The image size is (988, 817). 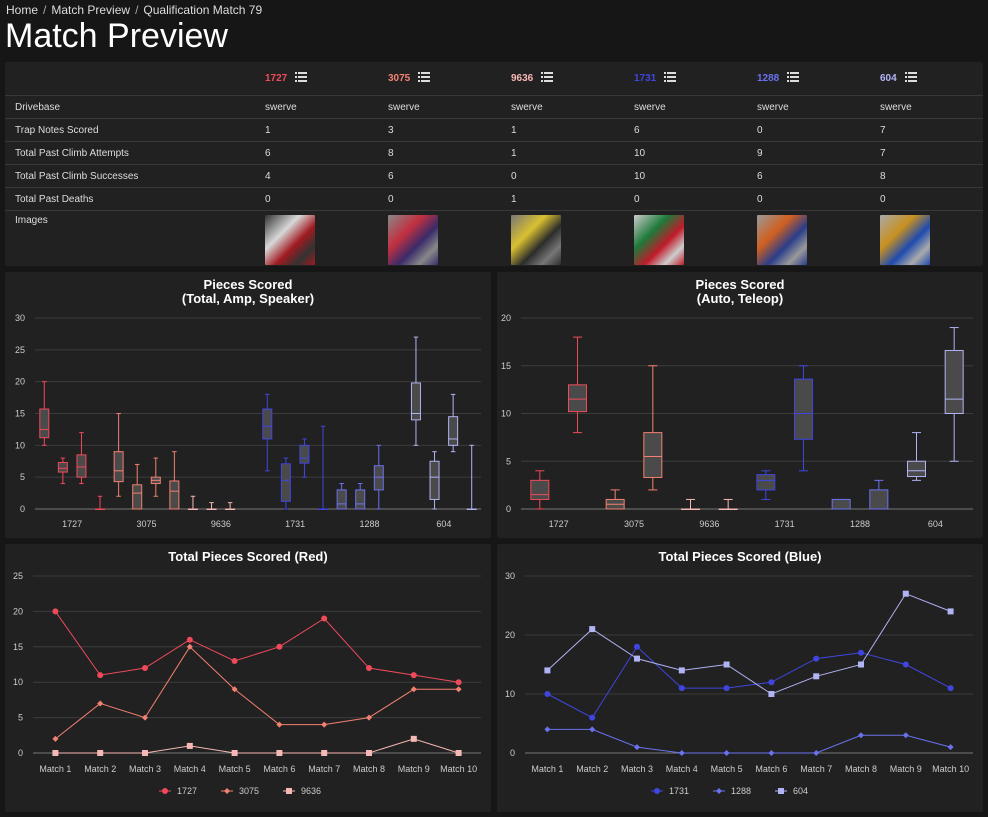 What do you see at coordinates (888, 78) in the screenshot?
I see `team-number: 604` at bounding box center [888, 78].